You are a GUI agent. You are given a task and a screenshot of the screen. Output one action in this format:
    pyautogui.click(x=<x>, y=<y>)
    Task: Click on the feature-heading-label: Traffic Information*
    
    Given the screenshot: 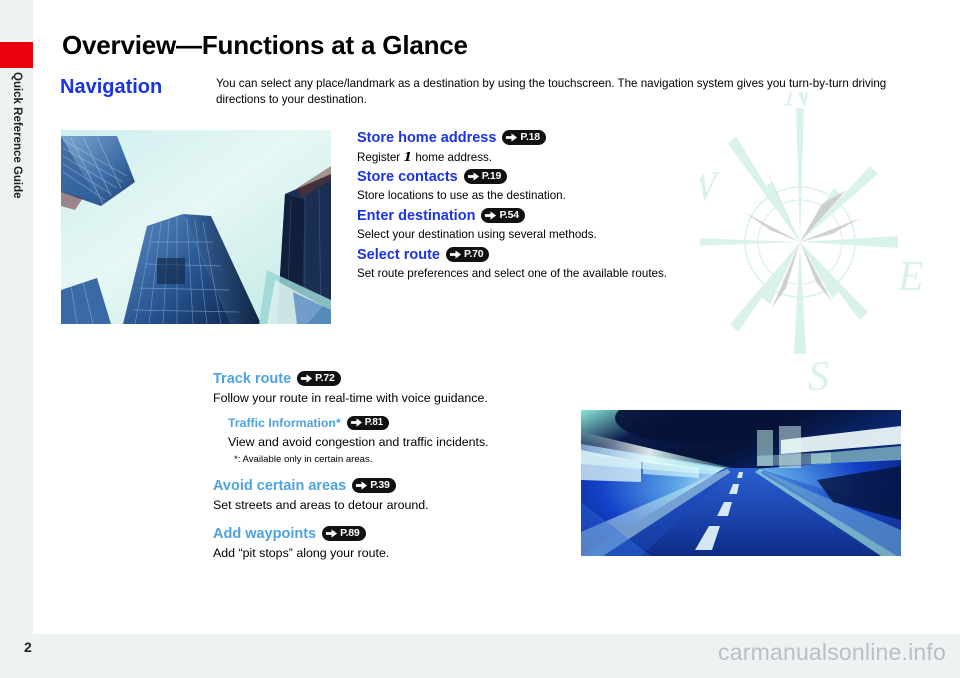 What is the action you would take?
    pyautogui.click(x=284, y=423)
    